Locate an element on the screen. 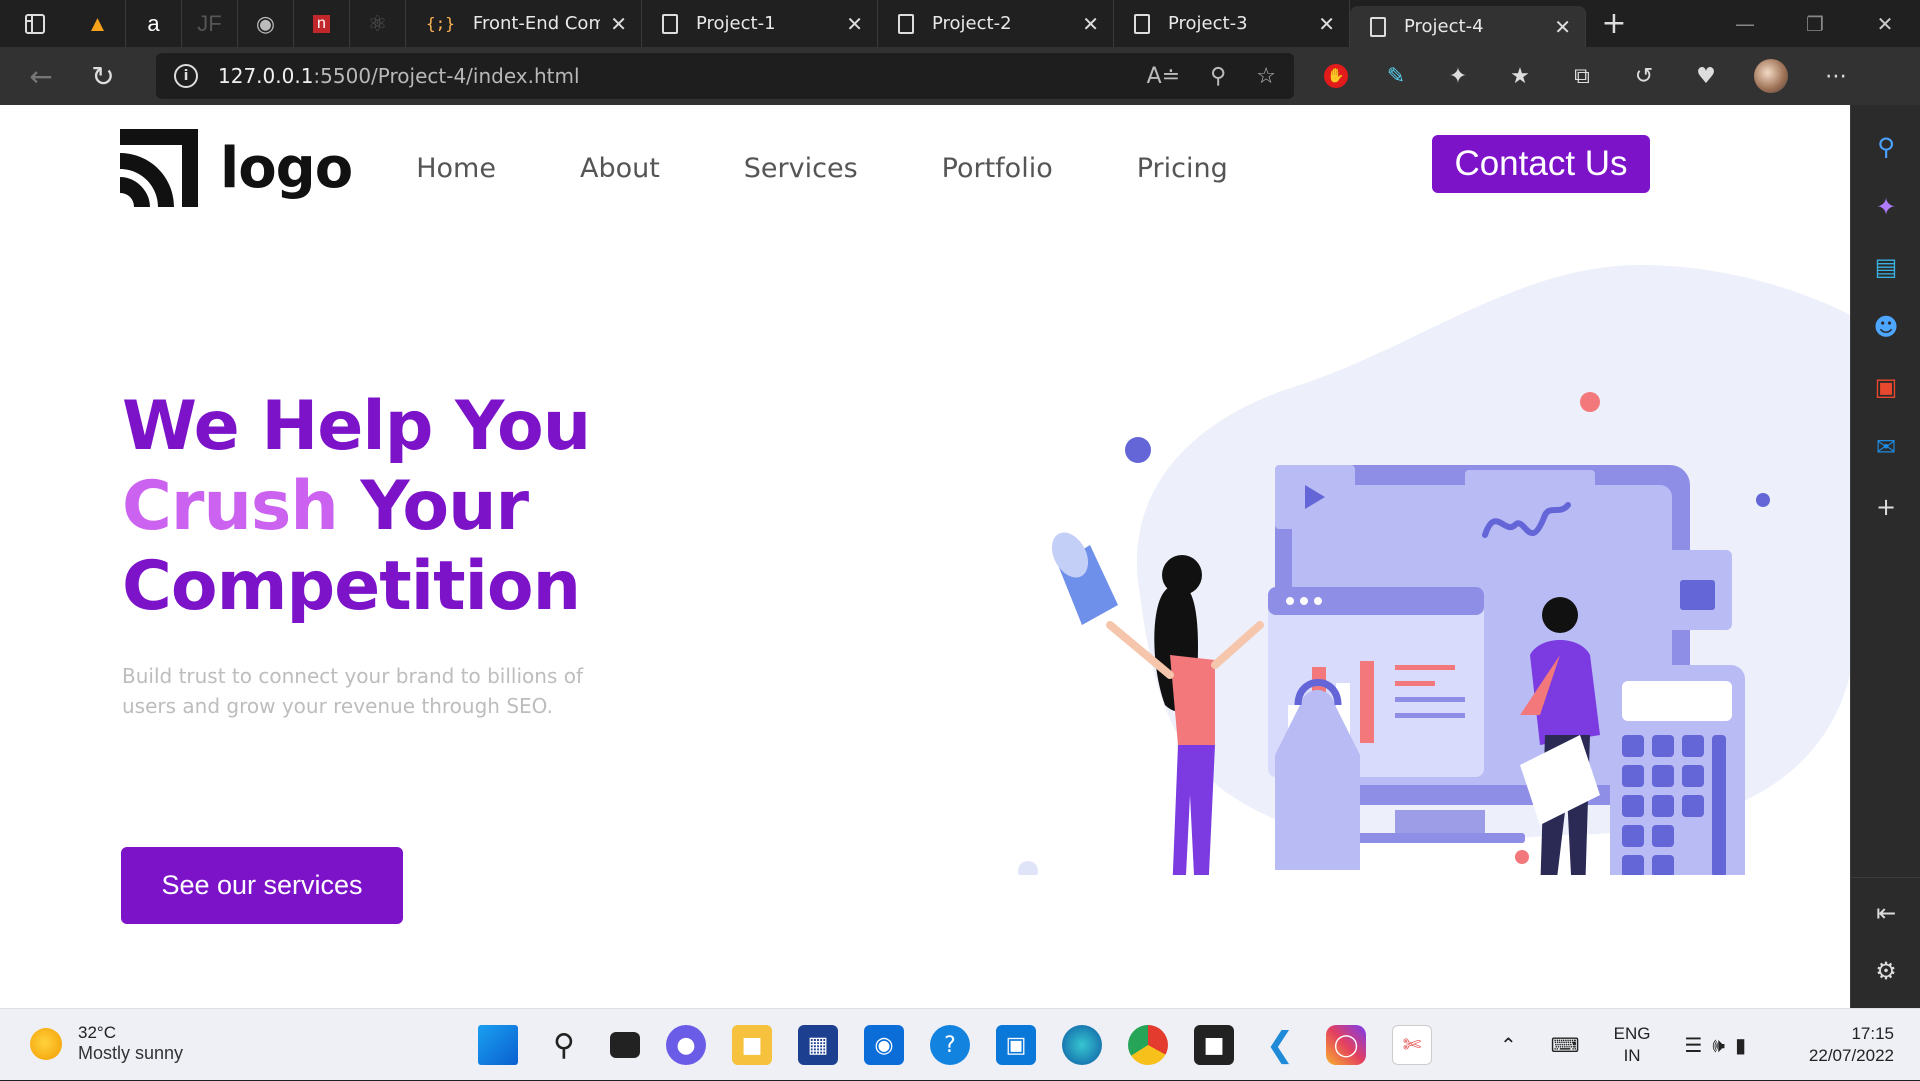  vscode-icon: ❮ is located at coordinates (1280, 1045).